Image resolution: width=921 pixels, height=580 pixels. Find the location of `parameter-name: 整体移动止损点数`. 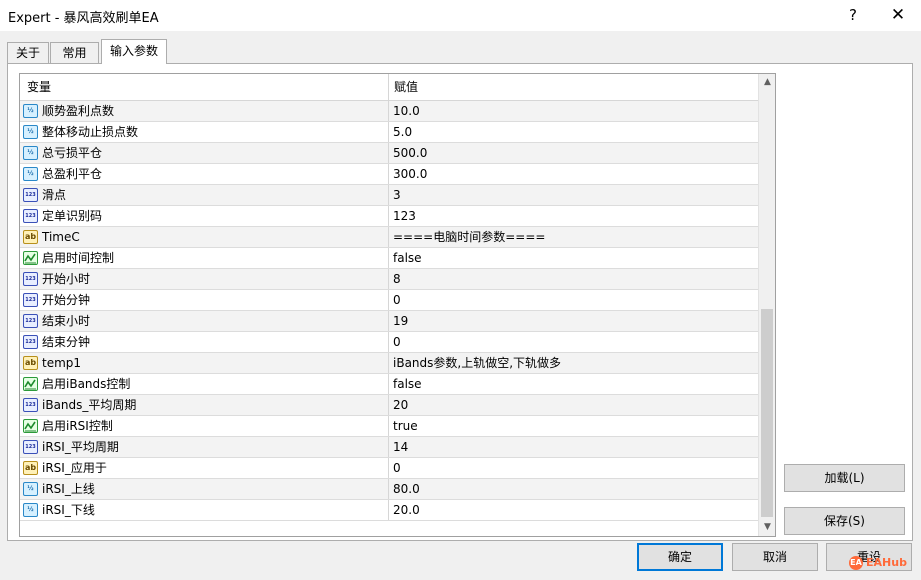

parameter-name: 整体移动止损点数 is located at coordinates (90, 132).